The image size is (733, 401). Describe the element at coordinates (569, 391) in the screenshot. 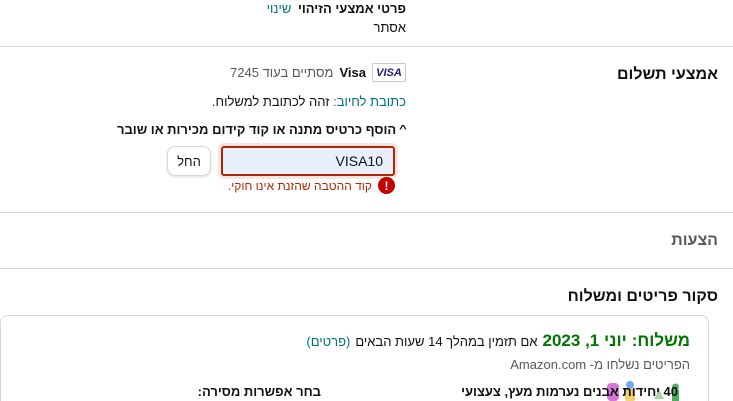

I see `product-title: 40 יחידות אבנים נערמות מעץ, צעצועי` at that location.